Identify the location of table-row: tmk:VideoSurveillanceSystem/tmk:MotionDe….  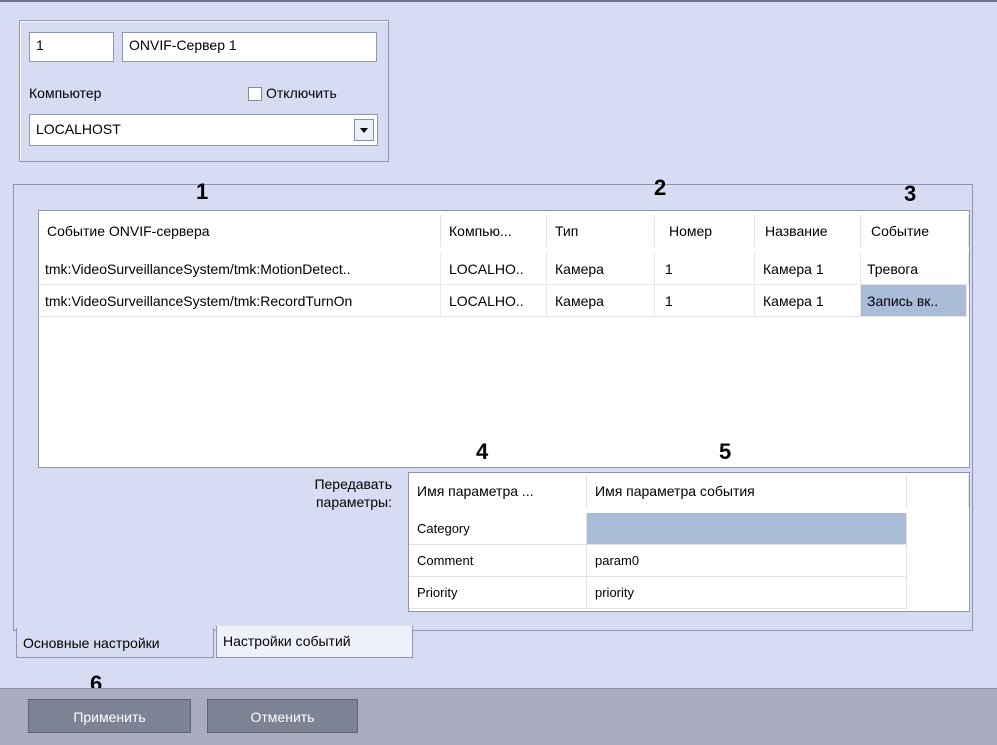
(504, 269).